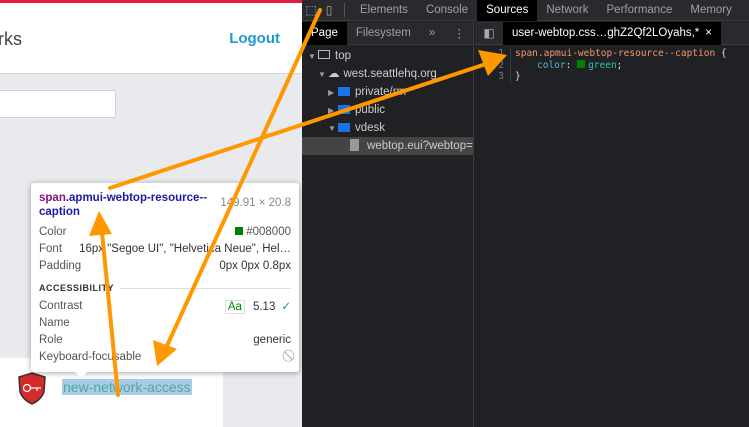 The image size is (749, 427). Describe the element at coordinates (489, 33) in the screenshot. I see `toggle-navigator-icon: ◧` at that location.